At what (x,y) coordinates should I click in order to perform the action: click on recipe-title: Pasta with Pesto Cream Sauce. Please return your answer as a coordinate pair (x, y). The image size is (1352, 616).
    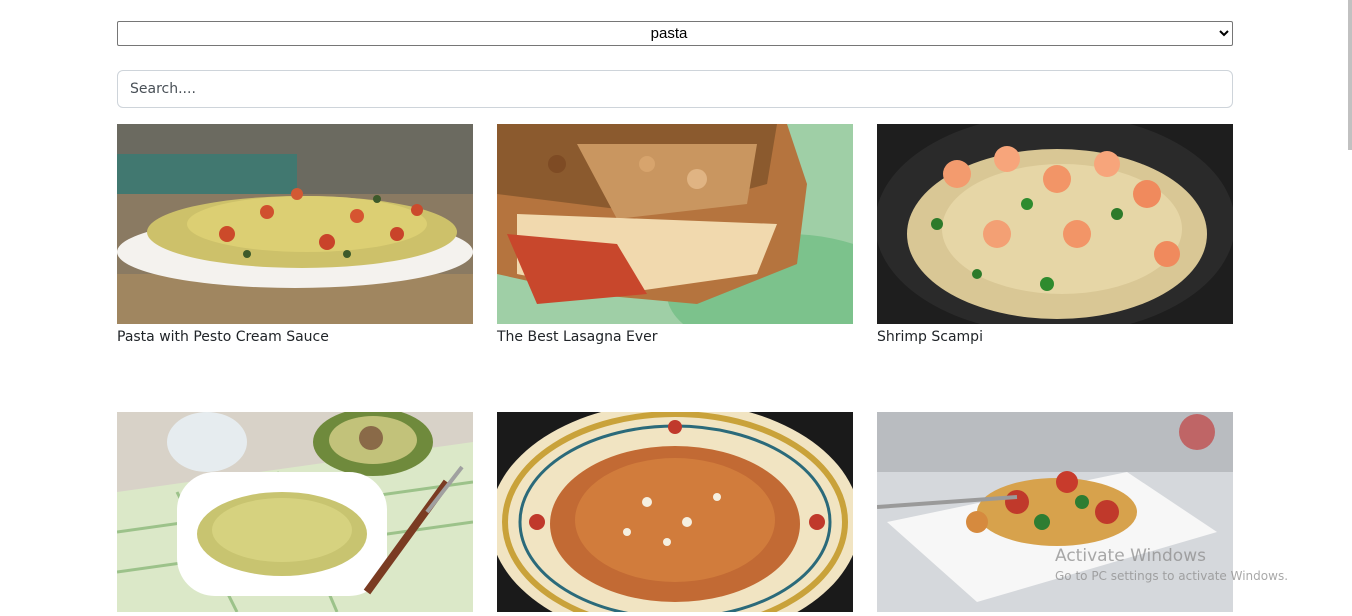
    Looking at the image, I should click on (295, 337).